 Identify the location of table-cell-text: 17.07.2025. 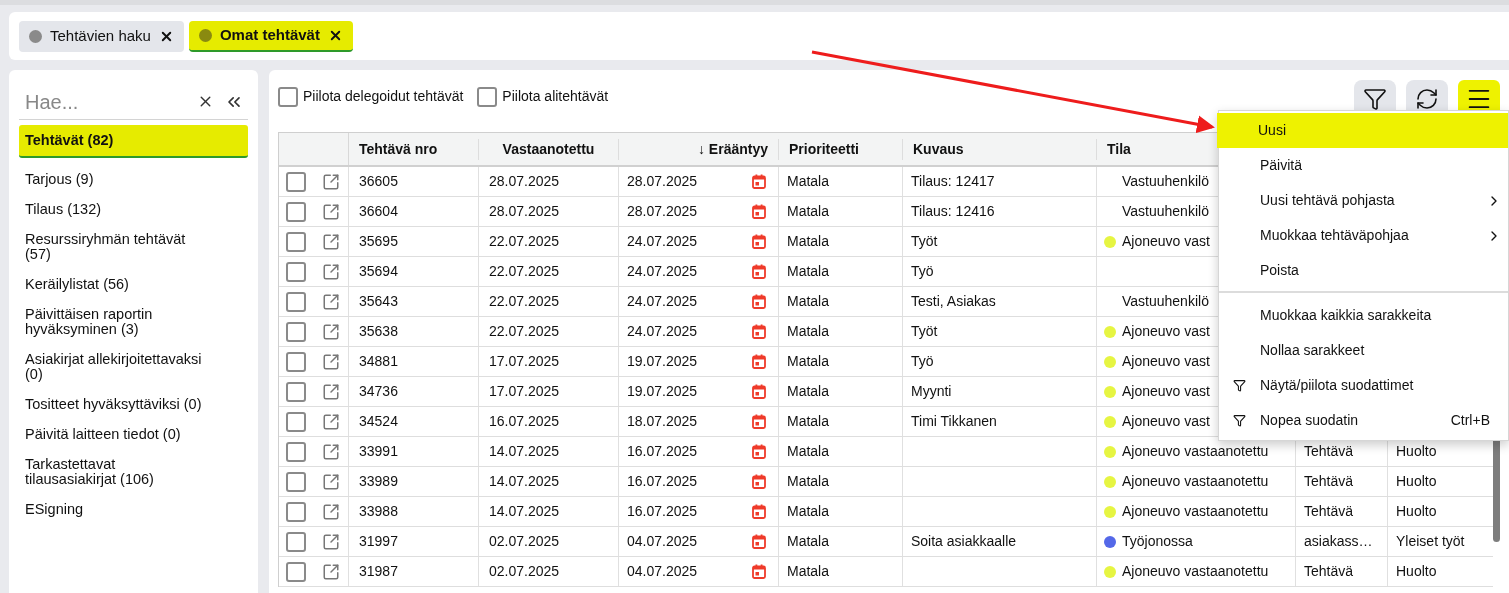
(524, 391).